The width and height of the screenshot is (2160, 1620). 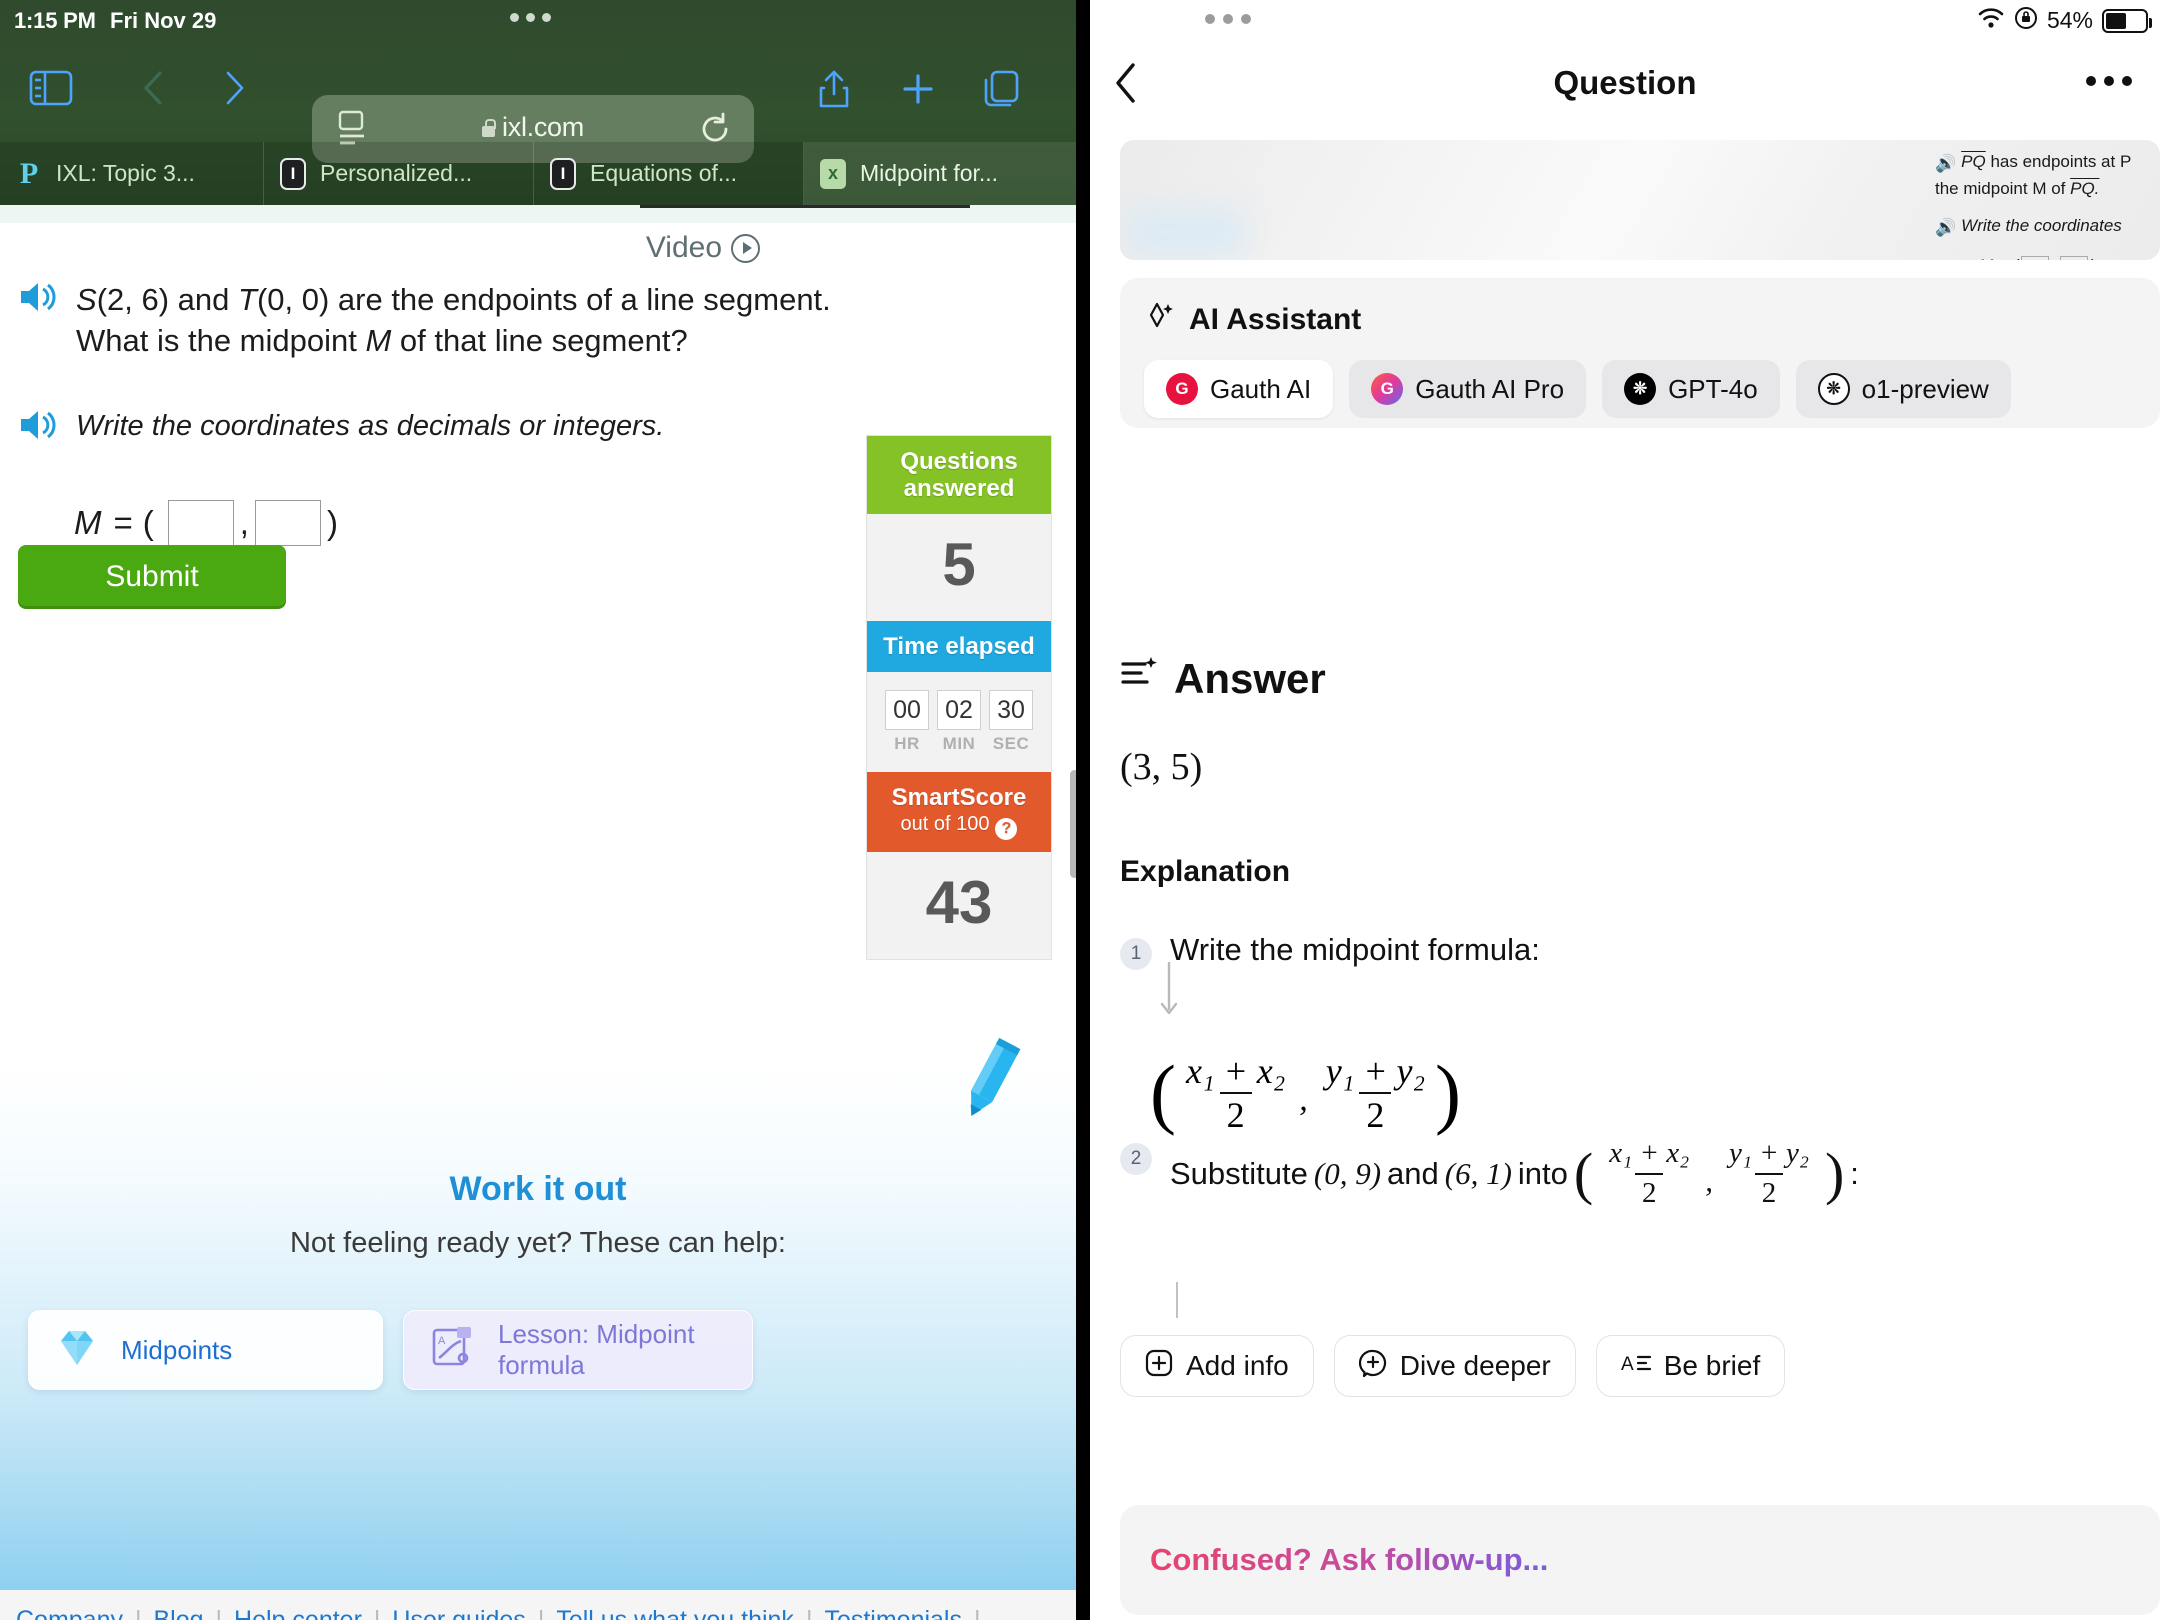 I want to click on timer-seconds-value: 30, so click(x=1011, y=710).